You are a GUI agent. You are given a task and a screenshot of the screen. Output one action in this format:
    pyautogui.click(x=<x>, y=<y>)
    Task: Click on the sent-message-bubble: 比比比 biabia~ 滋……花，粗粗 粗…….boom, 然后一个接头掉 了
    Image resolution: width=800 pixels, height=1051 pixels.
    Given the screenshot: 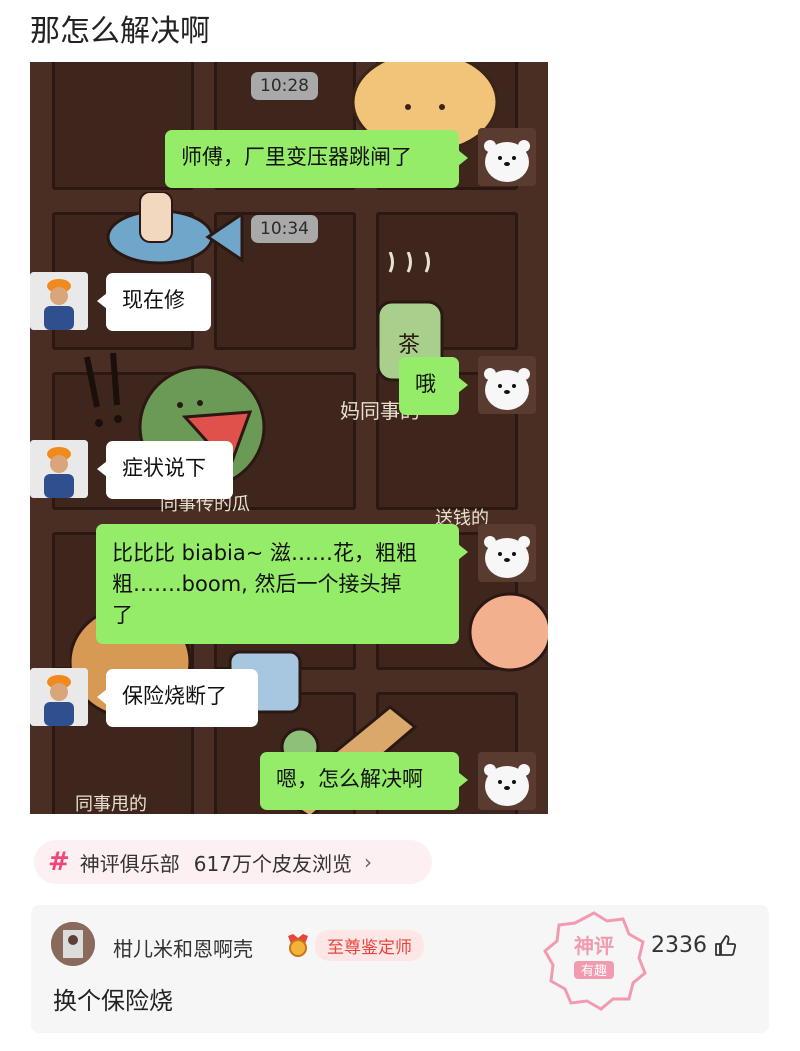 What is the action you would take?
    pyautogui.click(x=282, y=584)
    